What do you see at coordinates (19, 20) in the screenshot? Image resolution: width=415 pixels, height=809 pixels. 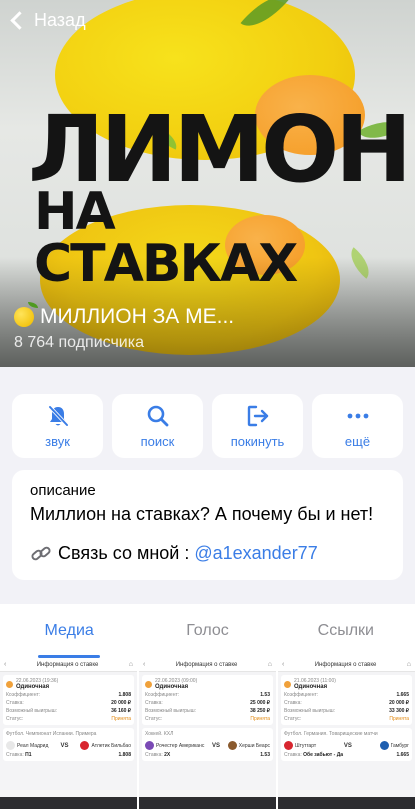 I see `chevron-left-icon` at bounding box center [19, 20].